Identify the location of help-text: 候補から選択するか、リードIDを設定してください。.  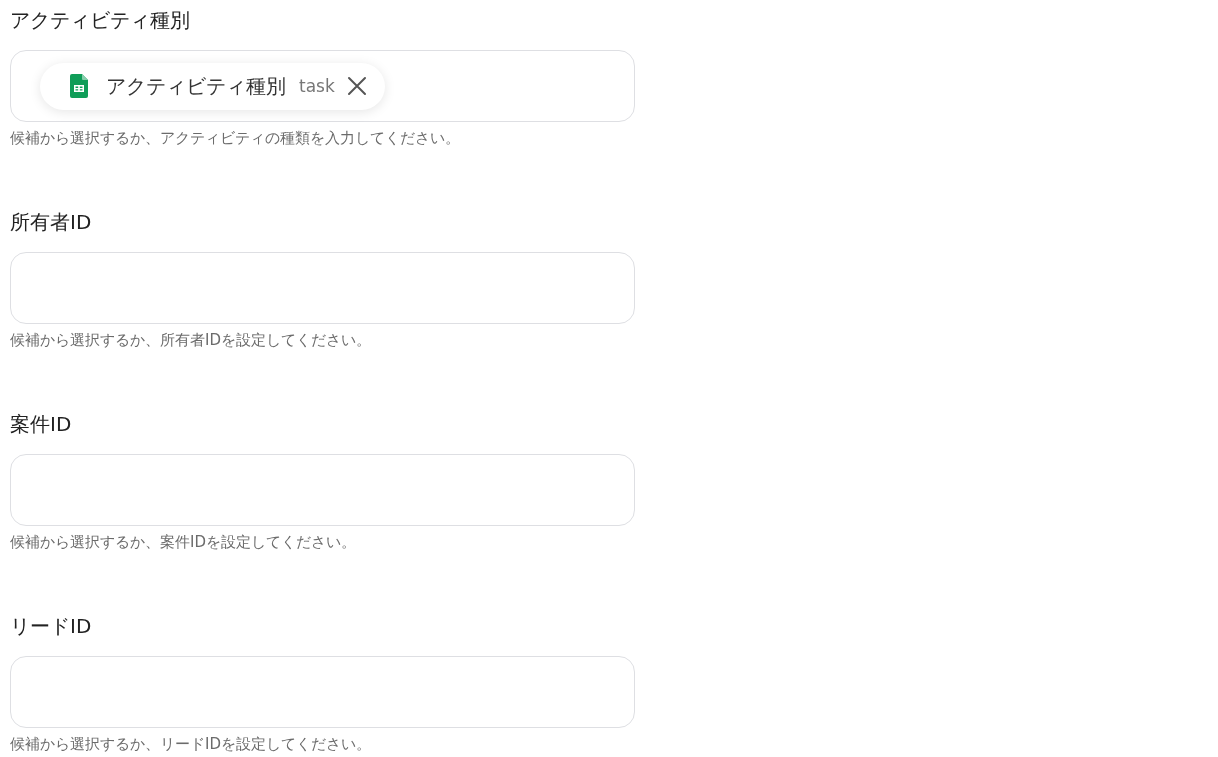
(190, 744).